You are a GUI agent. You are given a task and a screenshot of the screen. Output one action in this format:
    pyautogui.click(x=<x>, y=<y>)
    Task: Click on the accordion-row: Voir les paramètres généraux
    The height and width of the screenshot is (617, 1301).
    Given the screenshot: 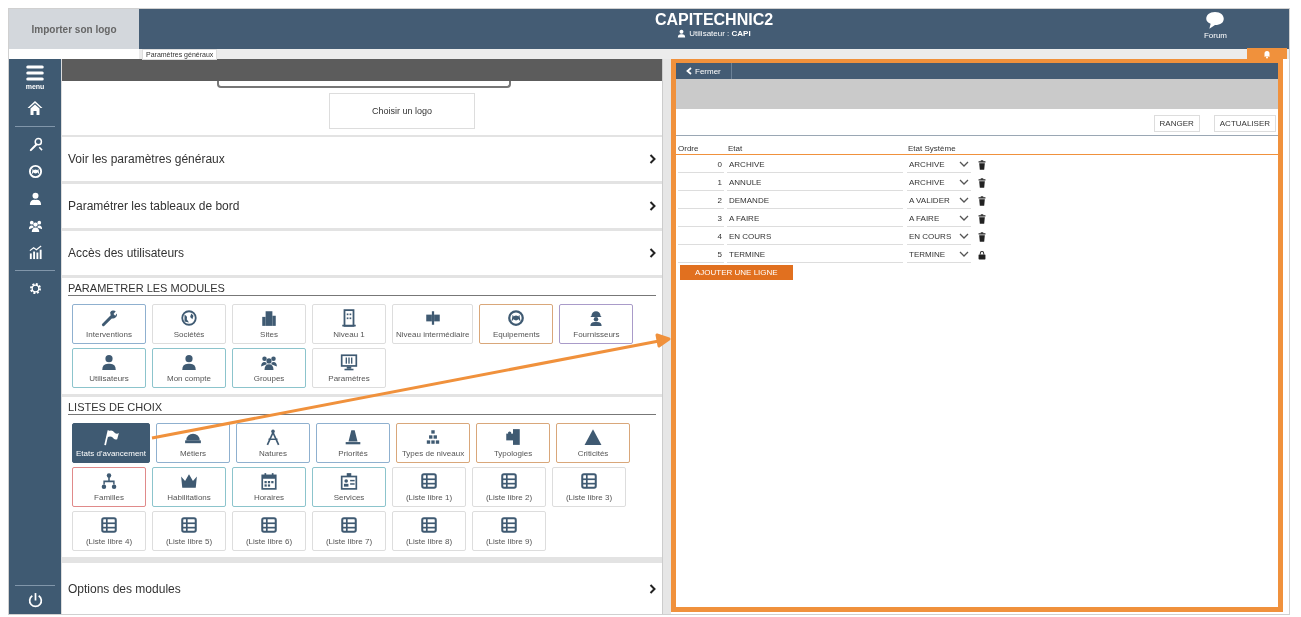 What is the action you would take?
    pyautogui.click(x=362, y=160)
    